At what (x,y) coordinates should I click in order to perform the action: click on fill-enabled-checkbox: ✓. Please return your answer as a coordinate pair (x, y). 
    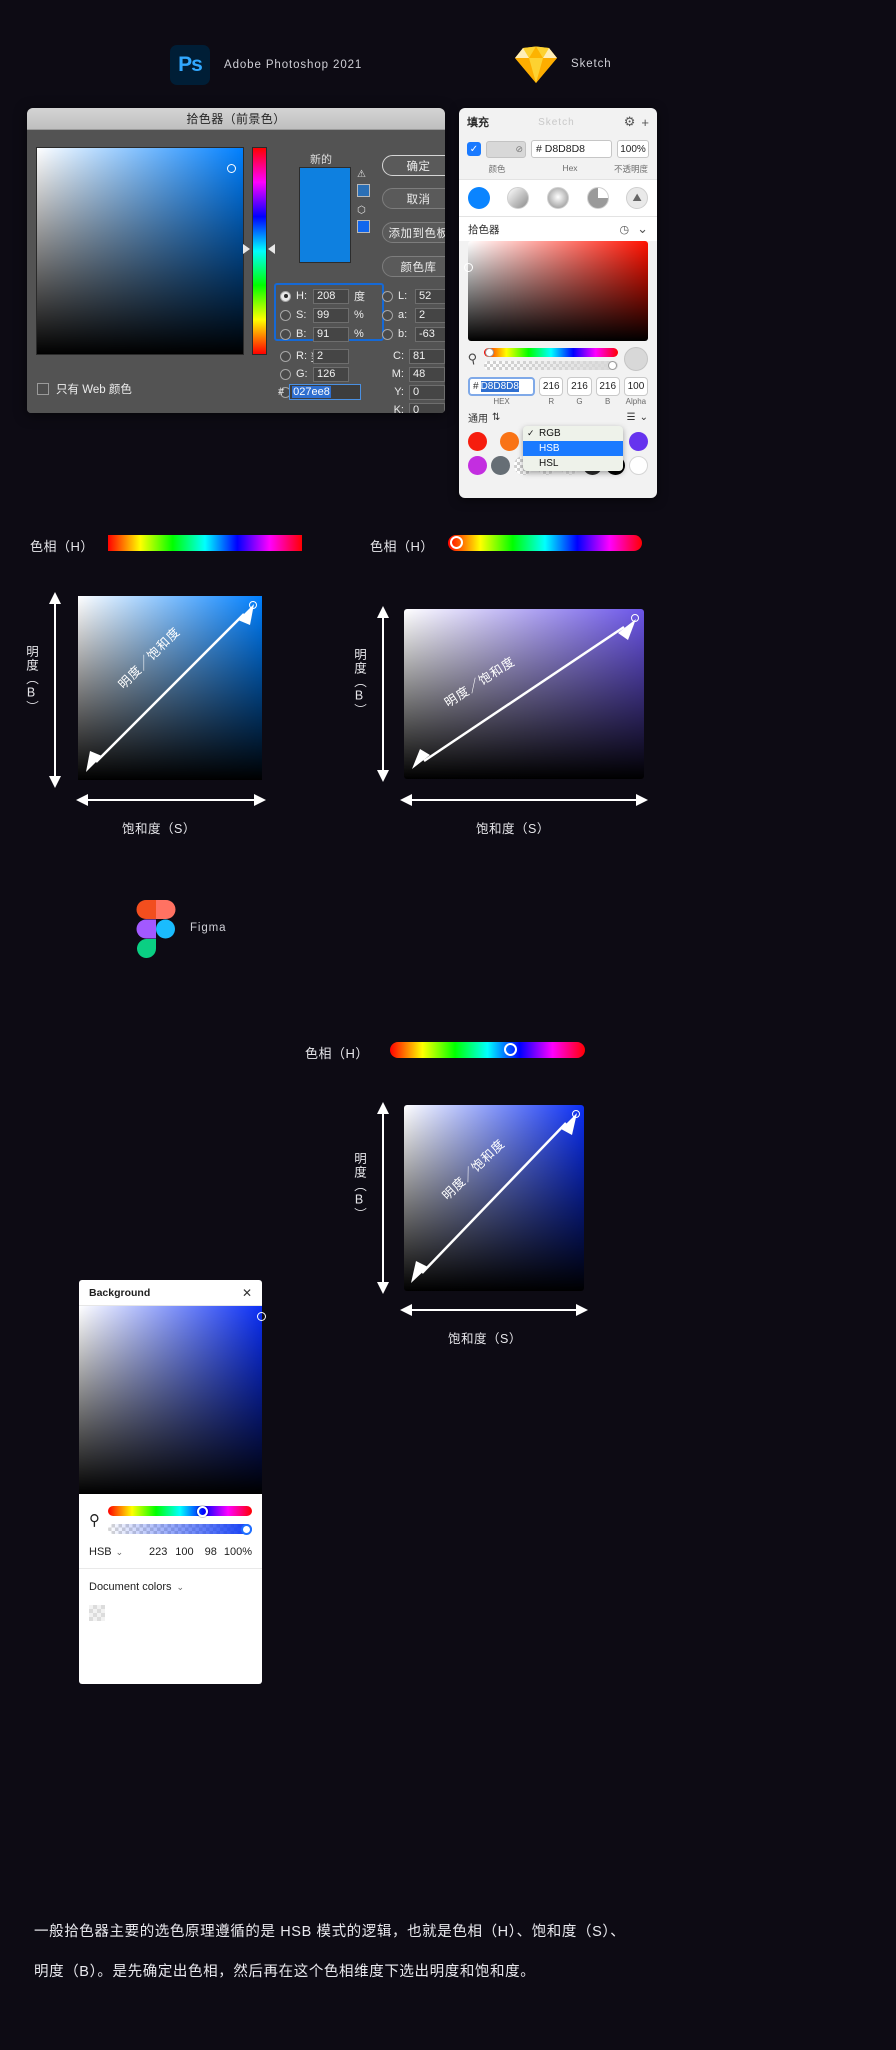
    Looking at the image, I should click on (474, 149).